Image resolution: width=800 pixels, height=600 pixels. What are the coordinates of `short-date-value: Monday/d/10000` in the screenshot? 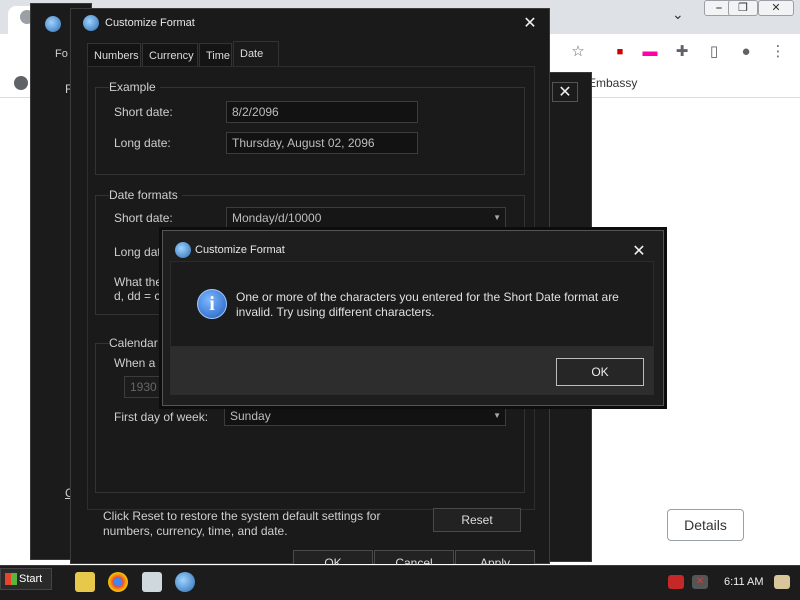 It's located at (277, 218).